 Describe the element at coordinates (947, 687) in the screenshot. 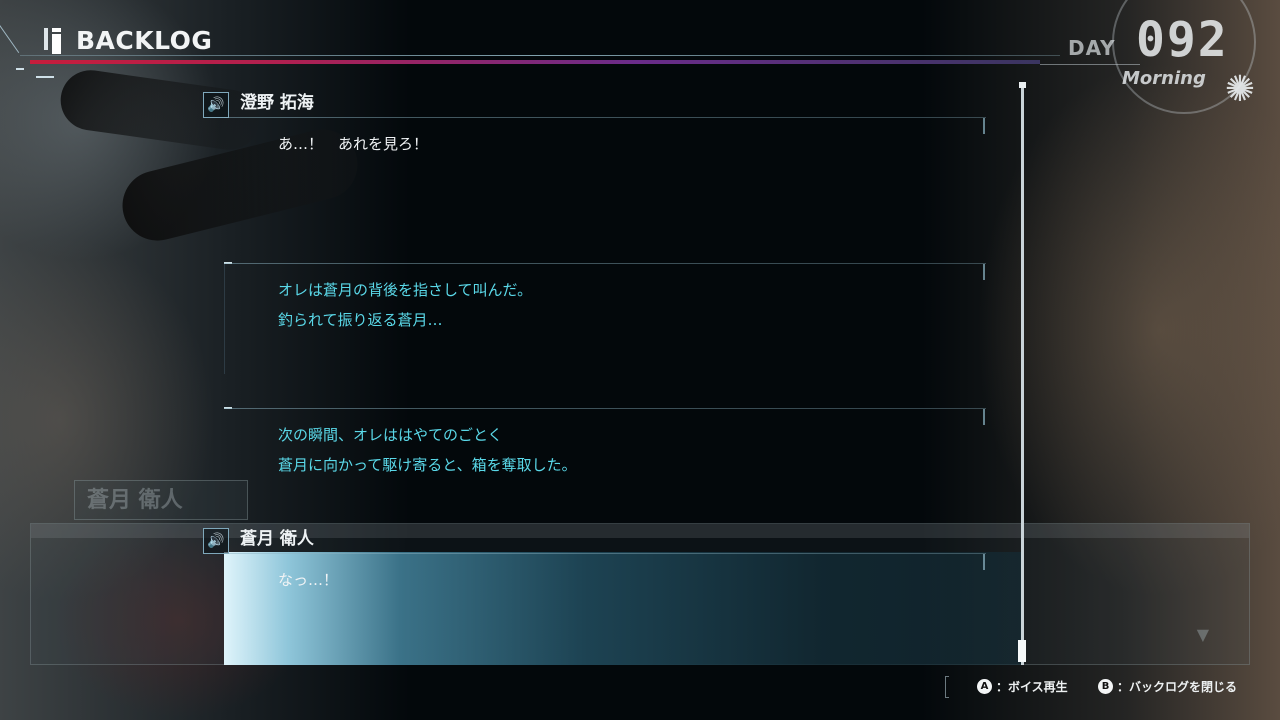

I see `footer-bracket` at that location.